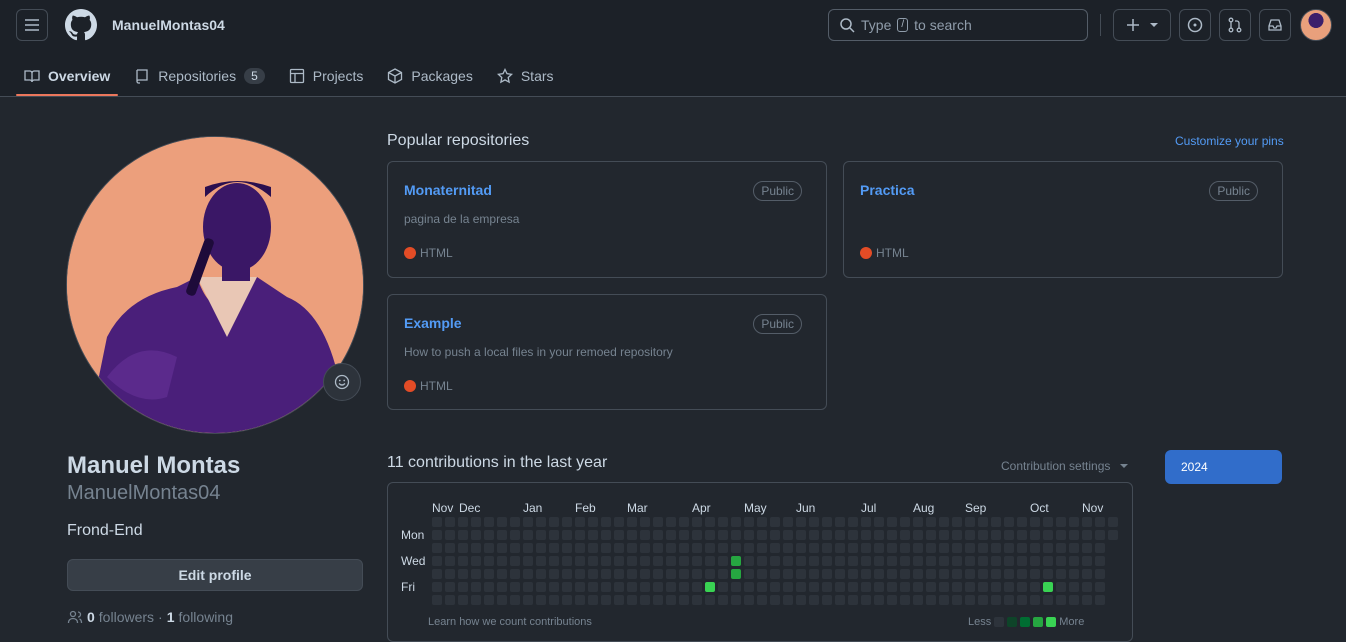  Describe the element at coordinates (510, 622) in the screenshot. I see `learn-contributions-link: Learn how we count contributions` at that location.